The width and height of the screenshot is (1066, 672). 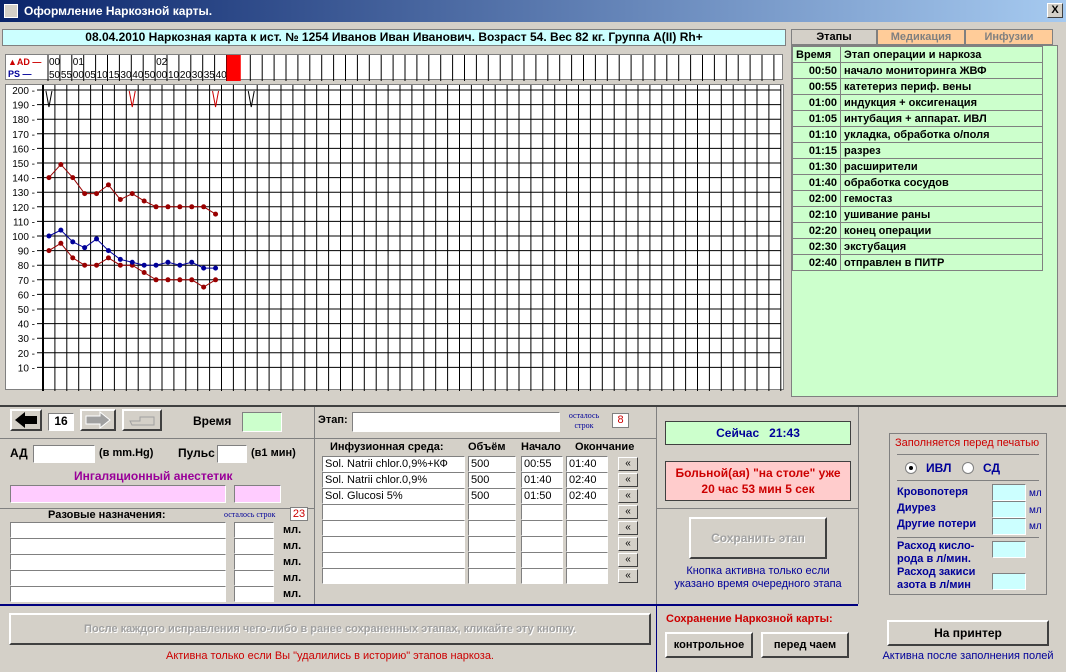 What do you see at coordinates (805, 645) in the screenshot?
I see `before-tea-save-button: перед чаем` at bounding box center [805, 645].